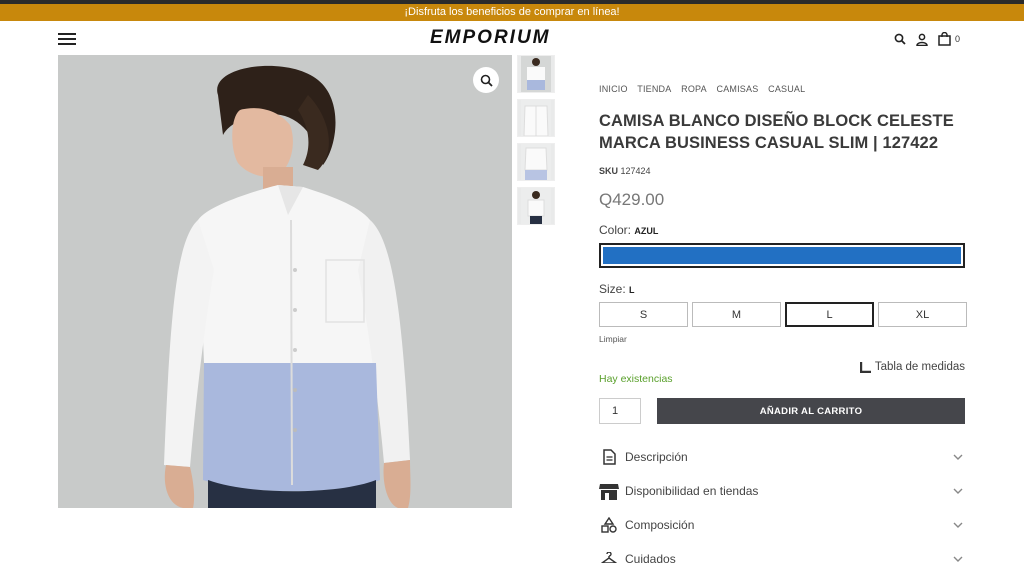  I want to click on accordion-label: Descripción, so click(656, 457).